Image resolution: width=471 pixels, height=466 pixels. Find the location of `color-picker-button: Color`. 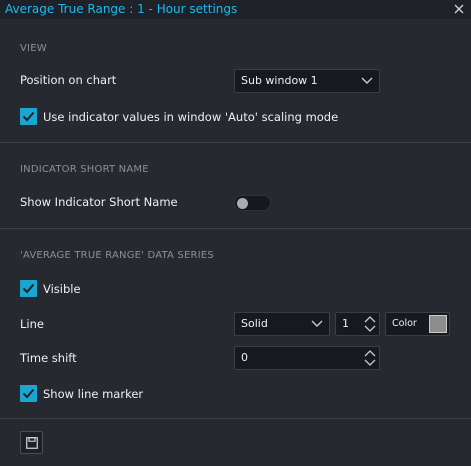

color-picker-button: Color is located at coordinates (417, 324).